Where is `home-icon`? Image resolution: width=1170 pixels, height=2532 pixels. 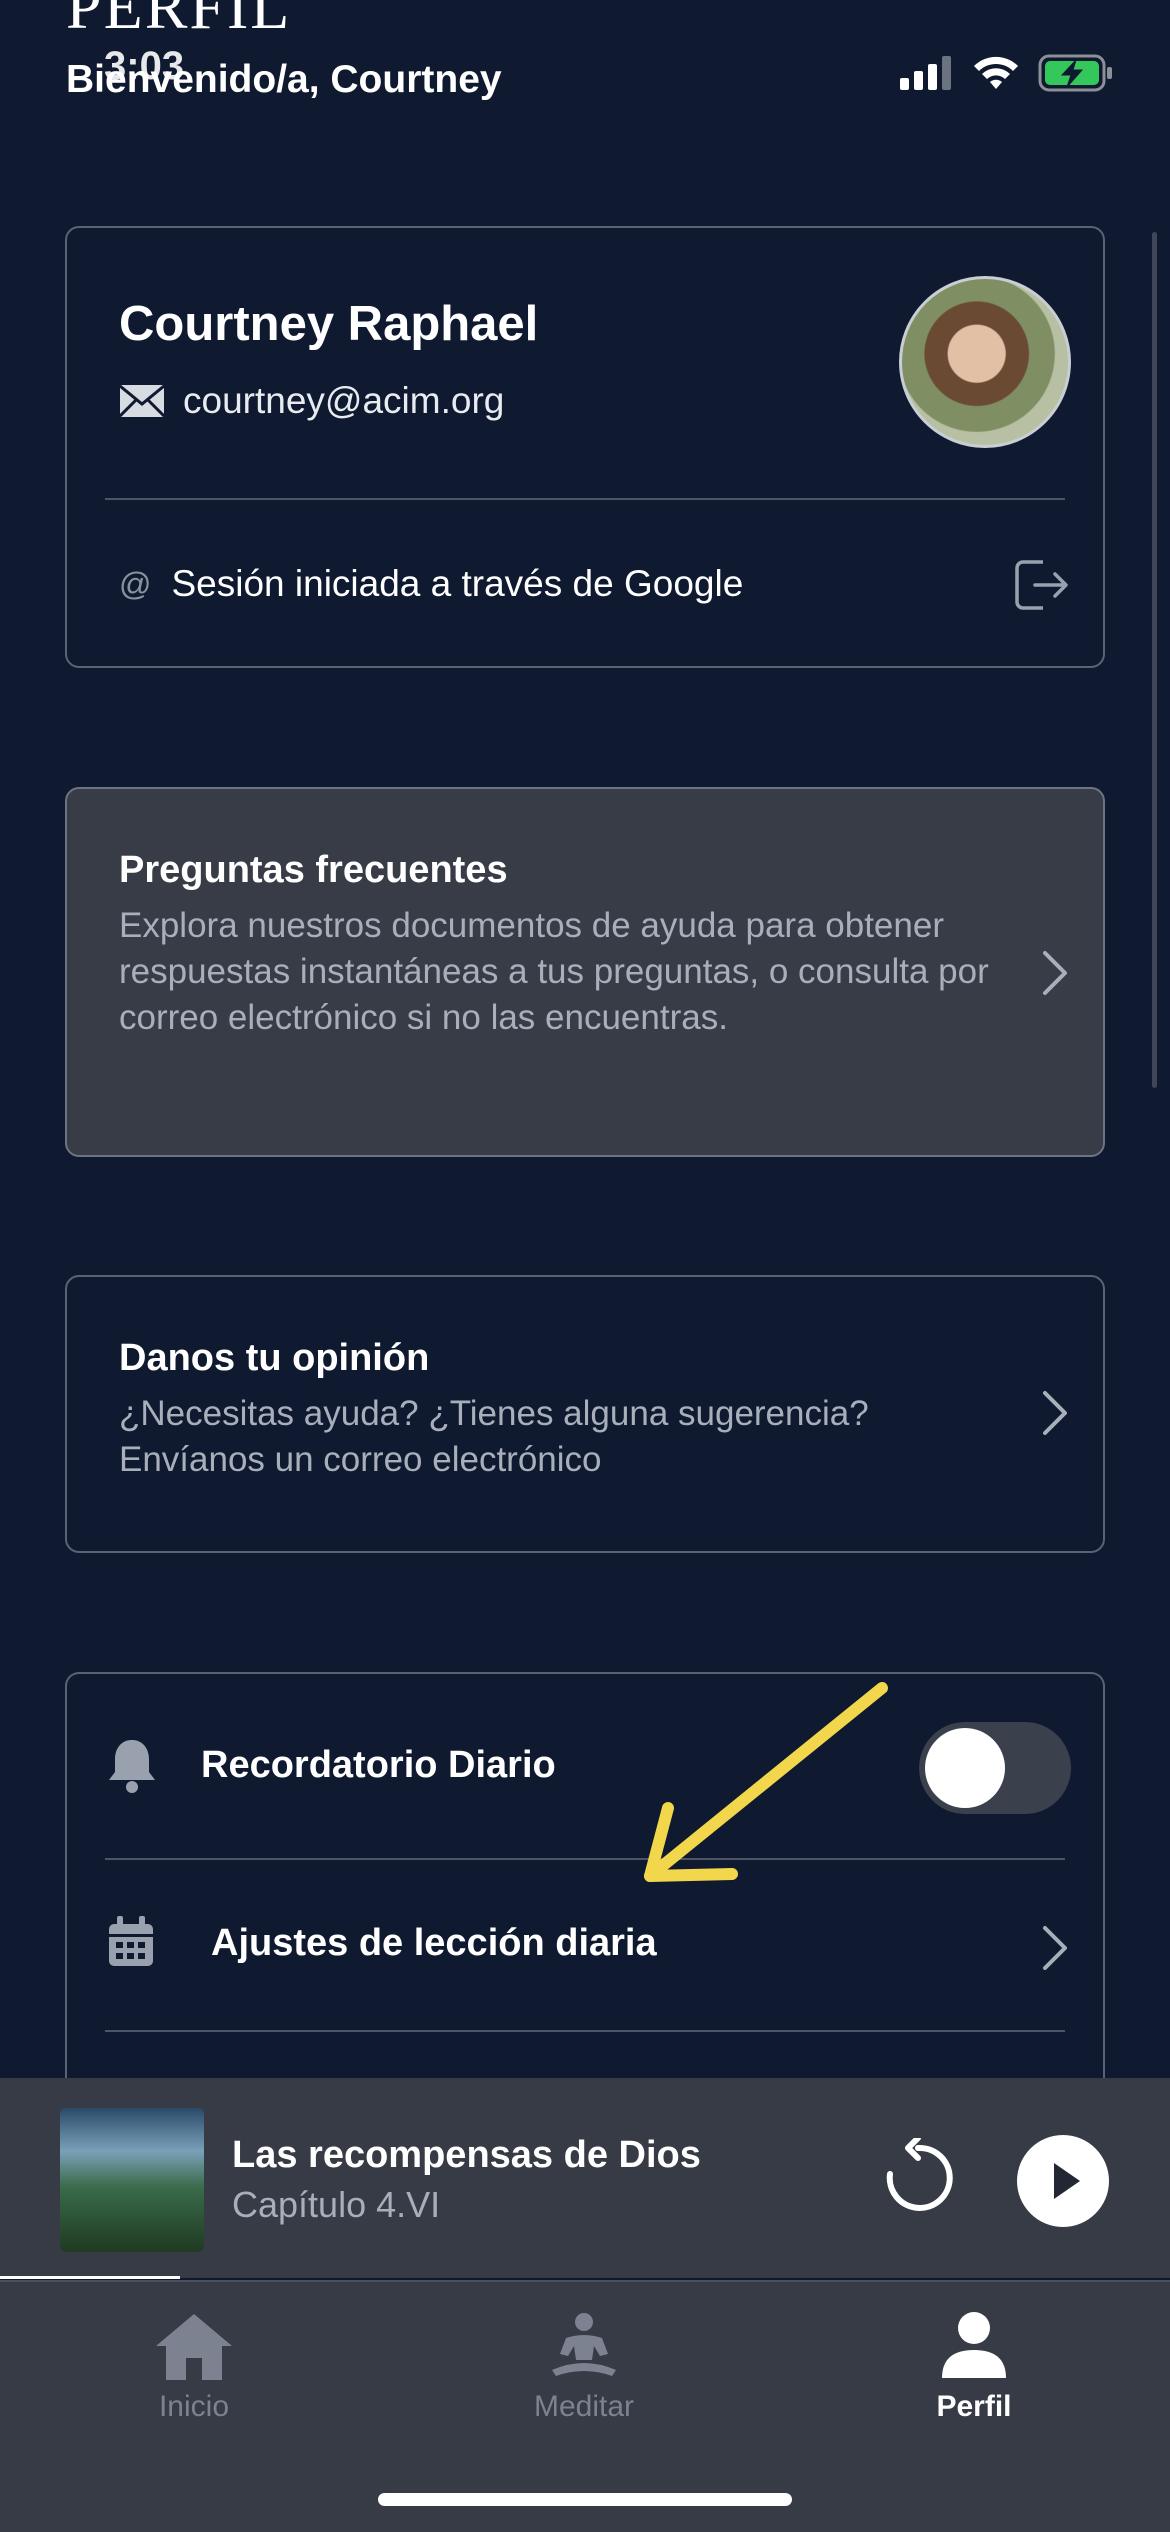
home-icon is located at coordinates (194, 2347).